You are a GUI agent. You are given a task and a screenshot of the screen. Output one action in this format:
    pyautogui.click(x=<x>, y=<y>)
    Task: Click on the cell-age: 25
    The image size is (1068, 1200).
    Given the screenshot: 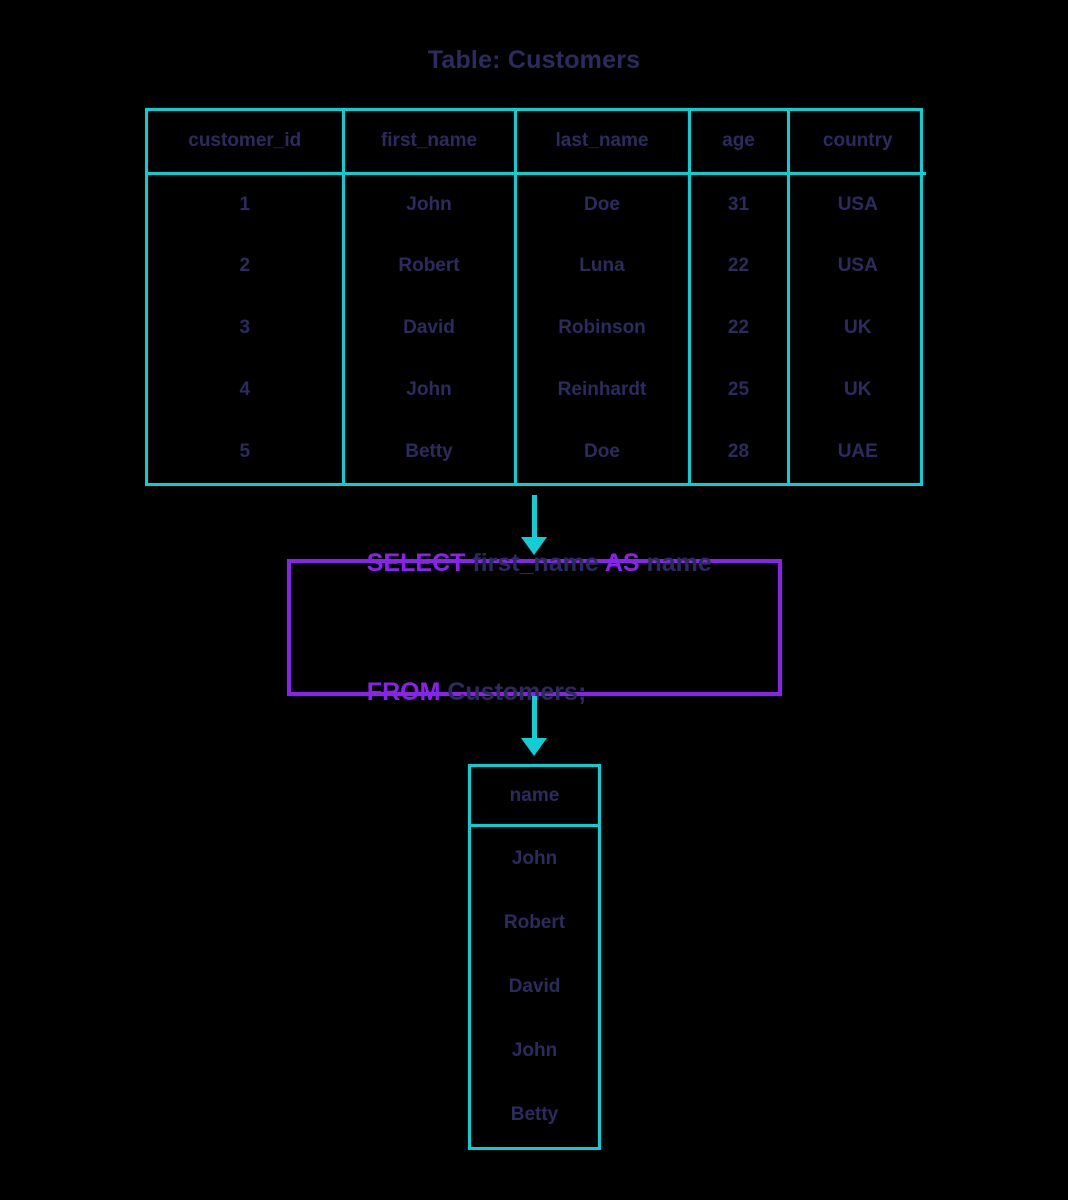 What is the action you would take?
    pyautogui.click(x=739, y=390)
    